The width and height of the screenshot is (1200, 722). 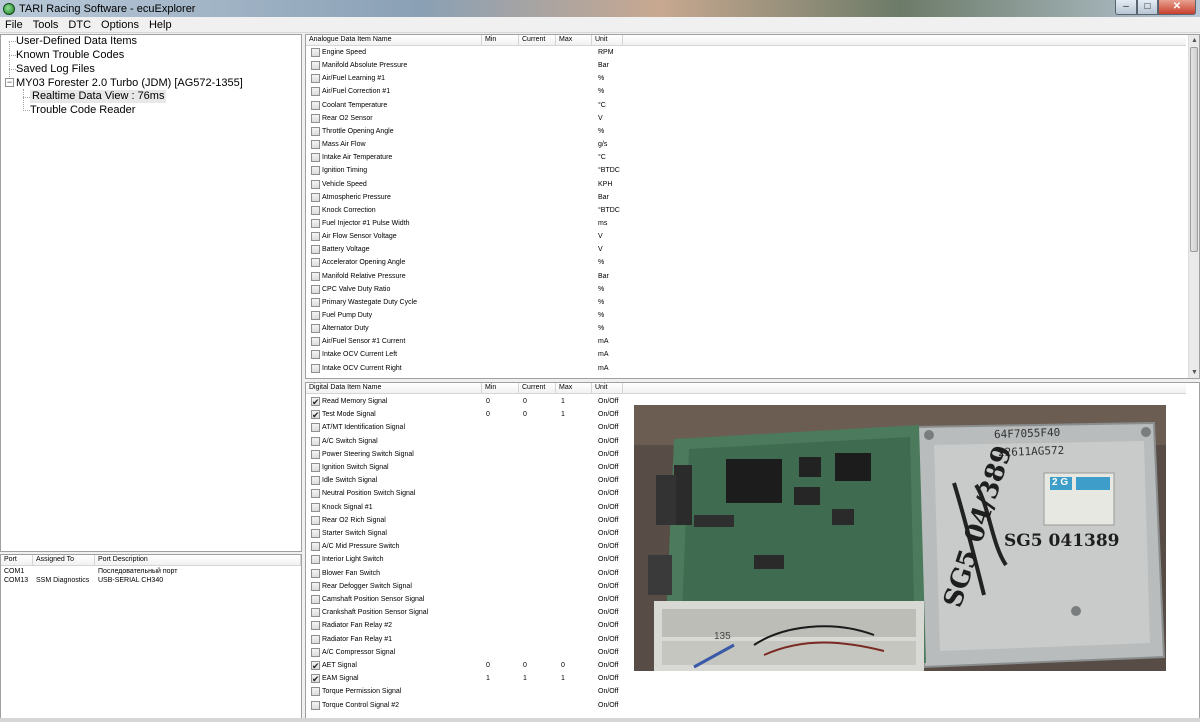 What do you see at coordinates (749, 369) in the screenshot?
I see `analogue-row: Intake OCV Current Right mA` at bounding box center [749, 369].